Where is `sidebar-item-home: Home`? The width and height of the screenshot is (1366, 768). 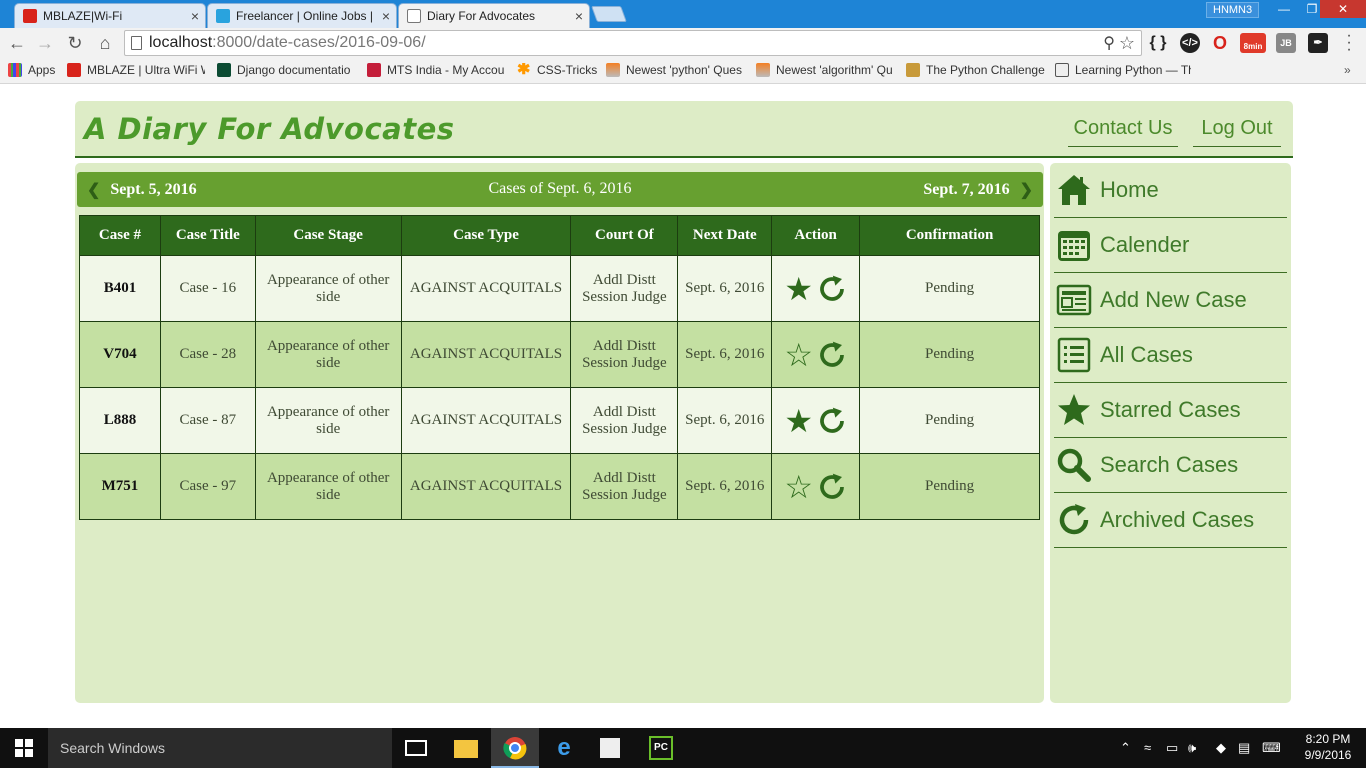
sidebar-item-home: Home is located at coordinates (1170, 190).